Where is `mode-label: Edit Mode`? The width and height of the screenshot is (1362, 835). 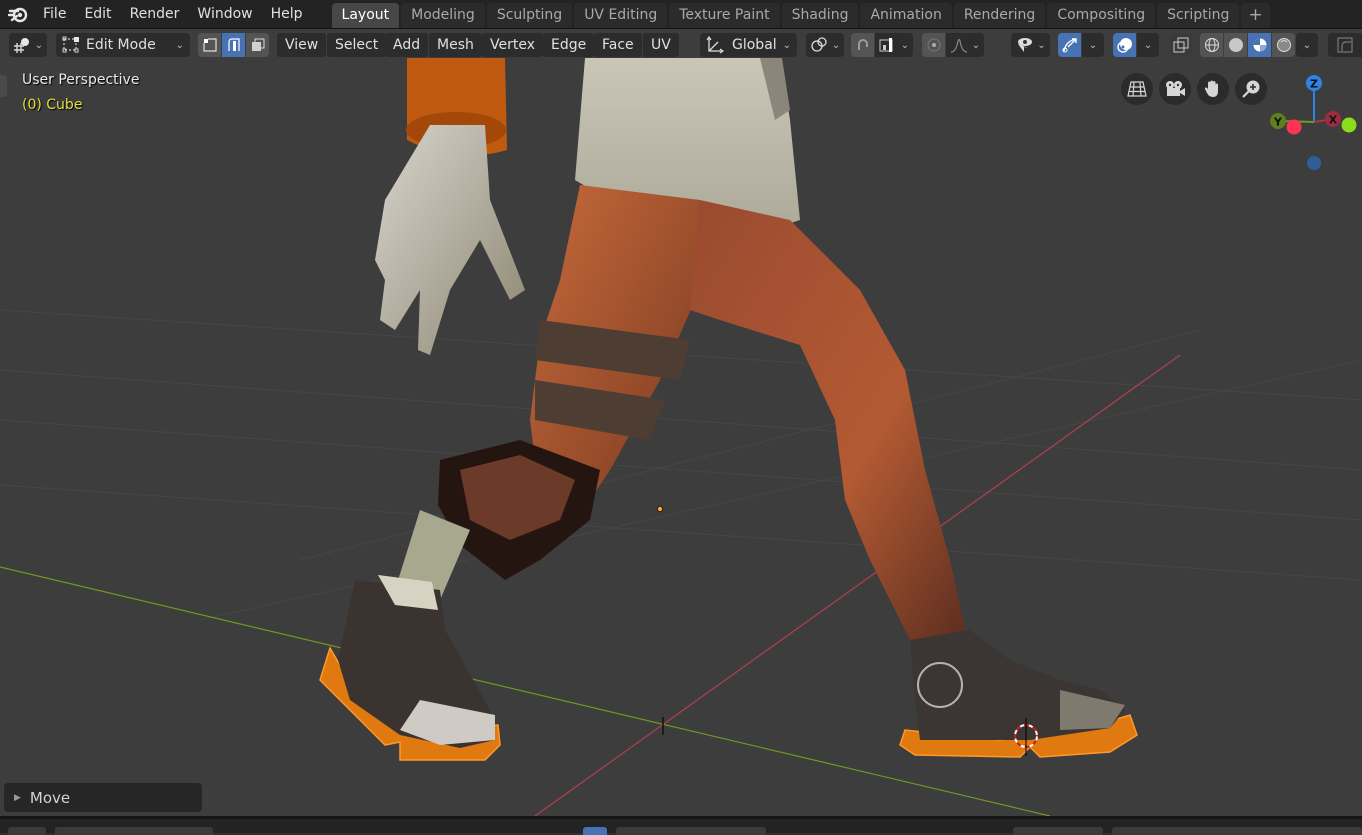 mode-label: Edit Mode is located at coordinates (121, 45).